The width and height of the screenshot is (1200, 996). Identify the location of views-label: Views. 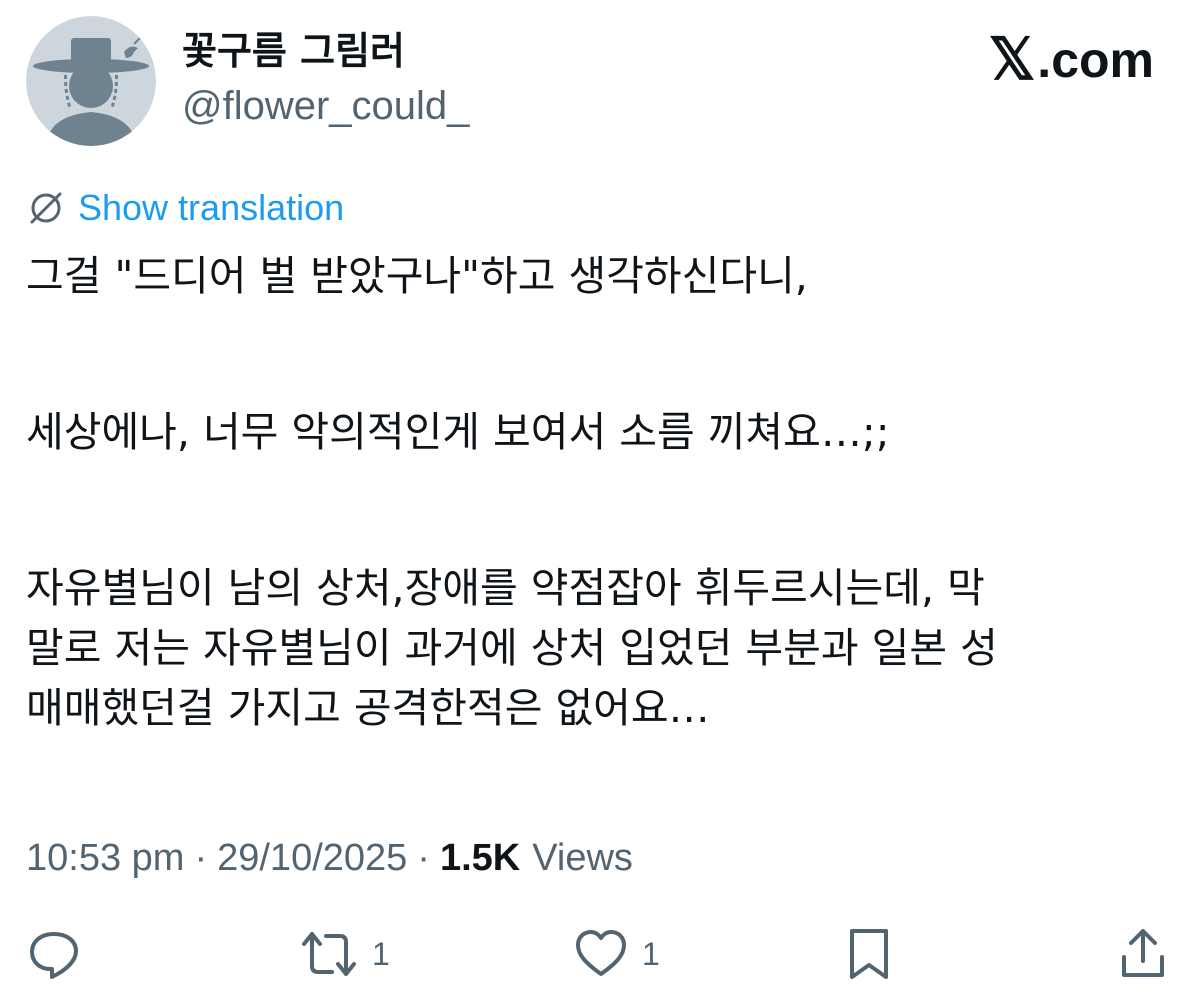
(582, 857).